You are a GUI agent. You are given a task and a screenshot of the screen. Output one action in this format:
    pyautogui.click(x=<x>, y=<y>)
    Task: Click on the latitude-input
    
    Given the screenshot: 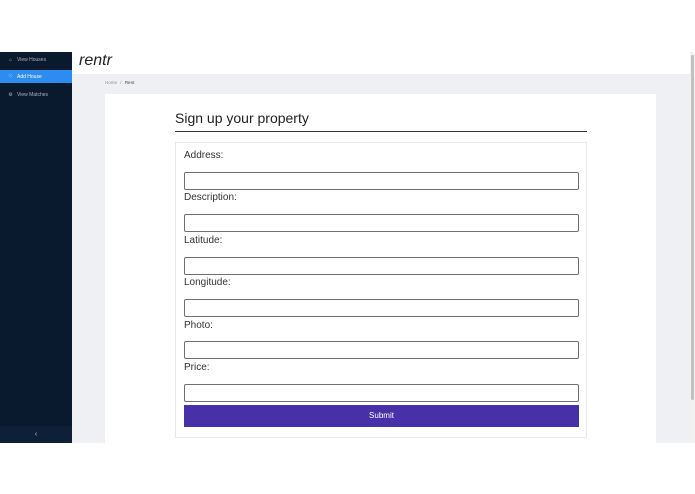 What is the action you would take?
    pyautogui.click(x=381, y=266)
    